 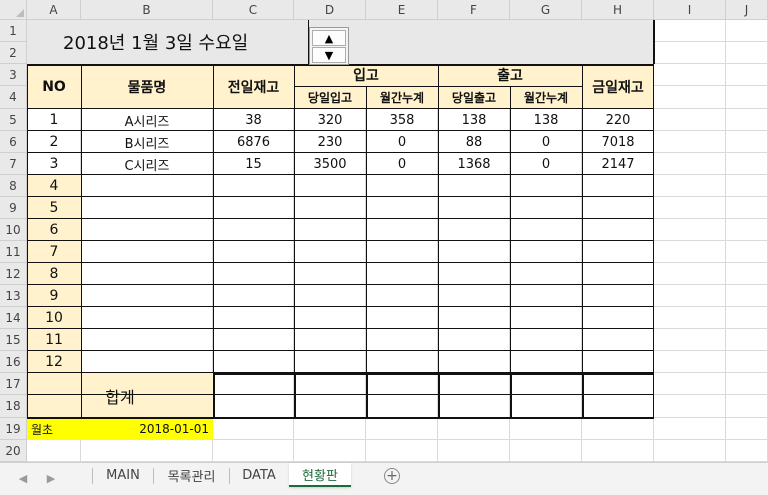 What do you see at coordinates (13, 451) in the screenshot?
I see `row-header: 20` at bounding box center [13, 451].